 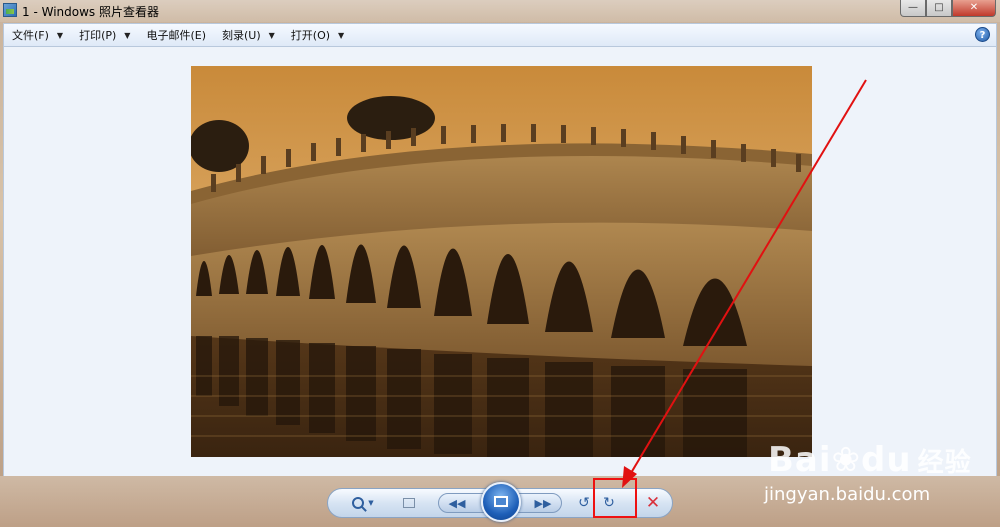 I want to click on menu-email-label: 电子邮件(E), so click(x=176, y=35).